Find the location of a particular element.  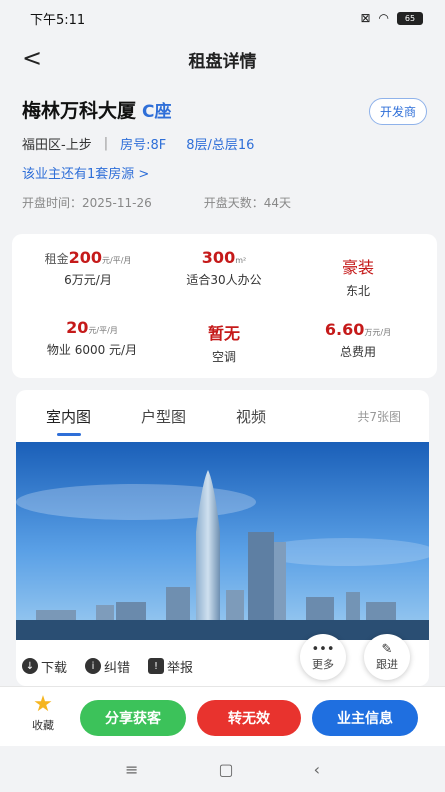

report-label: 举报 is located at coordinates (180, 668).